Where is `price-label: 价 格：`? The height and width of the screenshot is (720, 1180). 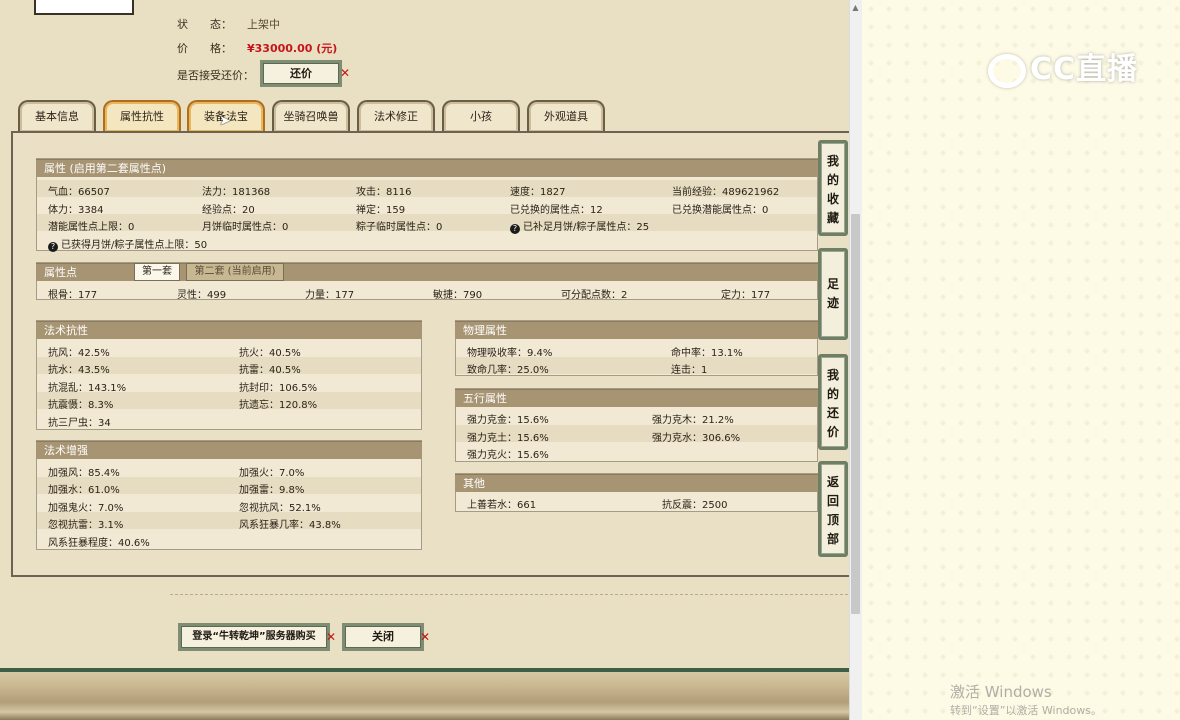
price-label: 价 格： is located at coordinates (204, 48).